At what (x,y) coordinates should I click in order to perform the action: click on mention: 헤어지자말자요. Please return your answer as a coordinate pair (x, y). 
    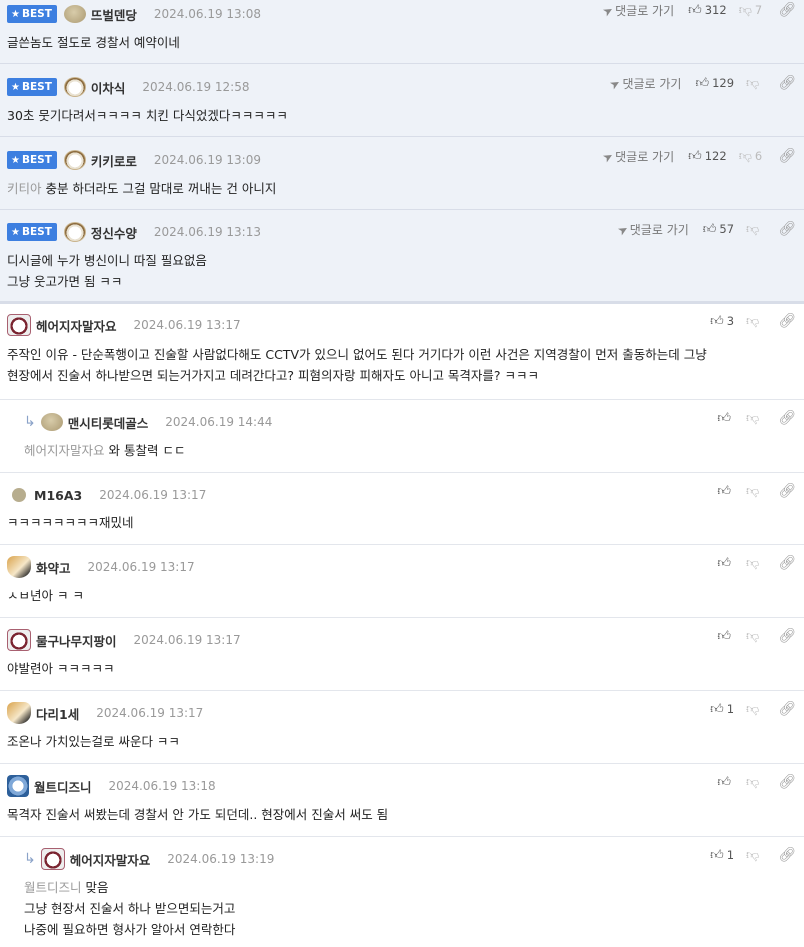
    Looking at the image, I should click on (64, 450).